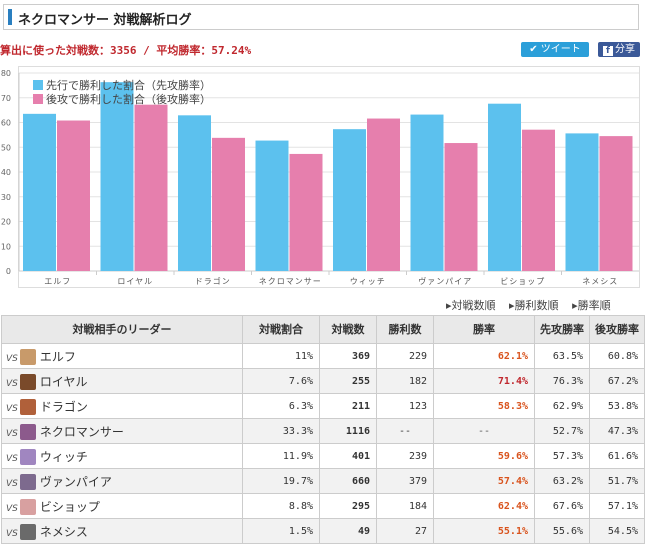  Describe the element at coordinates (8, 271) in the screenshot. I see `y-tick-label: 0` at that location.